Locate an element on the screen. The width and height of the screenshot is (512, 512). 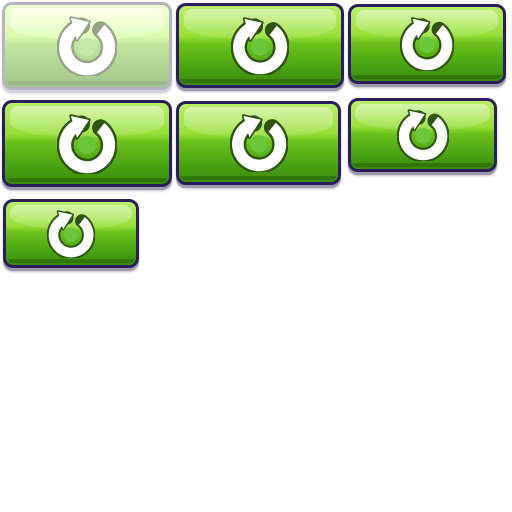
restart-button-disabled is located at coordinates (87, 46).